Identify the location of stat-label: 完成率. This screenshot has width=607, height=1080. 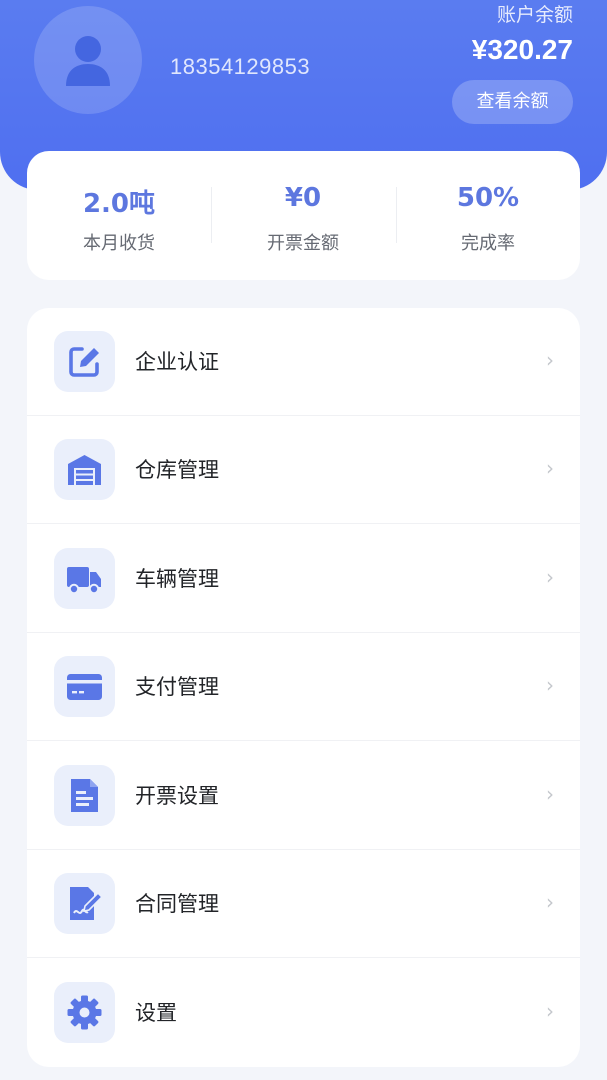
(488, 243).